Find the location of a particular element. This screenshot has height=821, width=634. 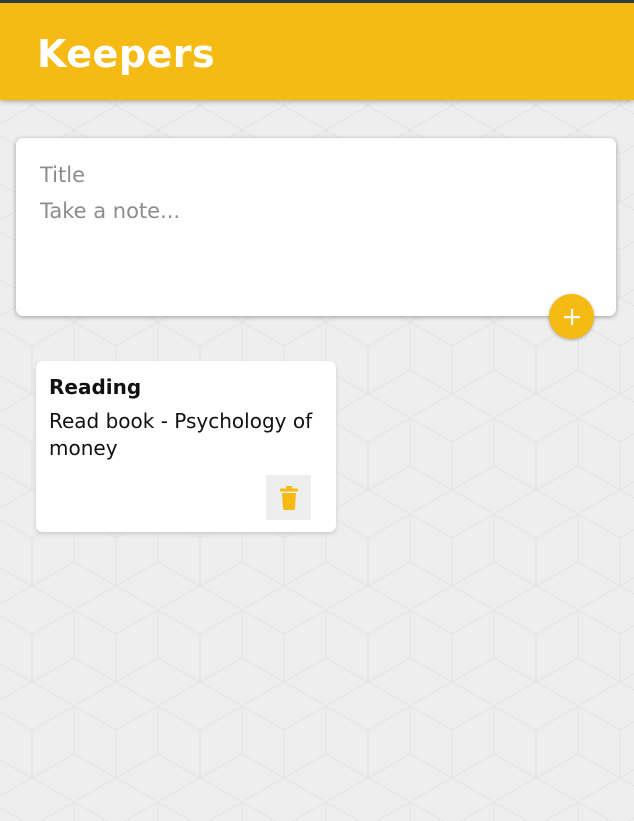

trash-icon is located at coordinates (288, 497).